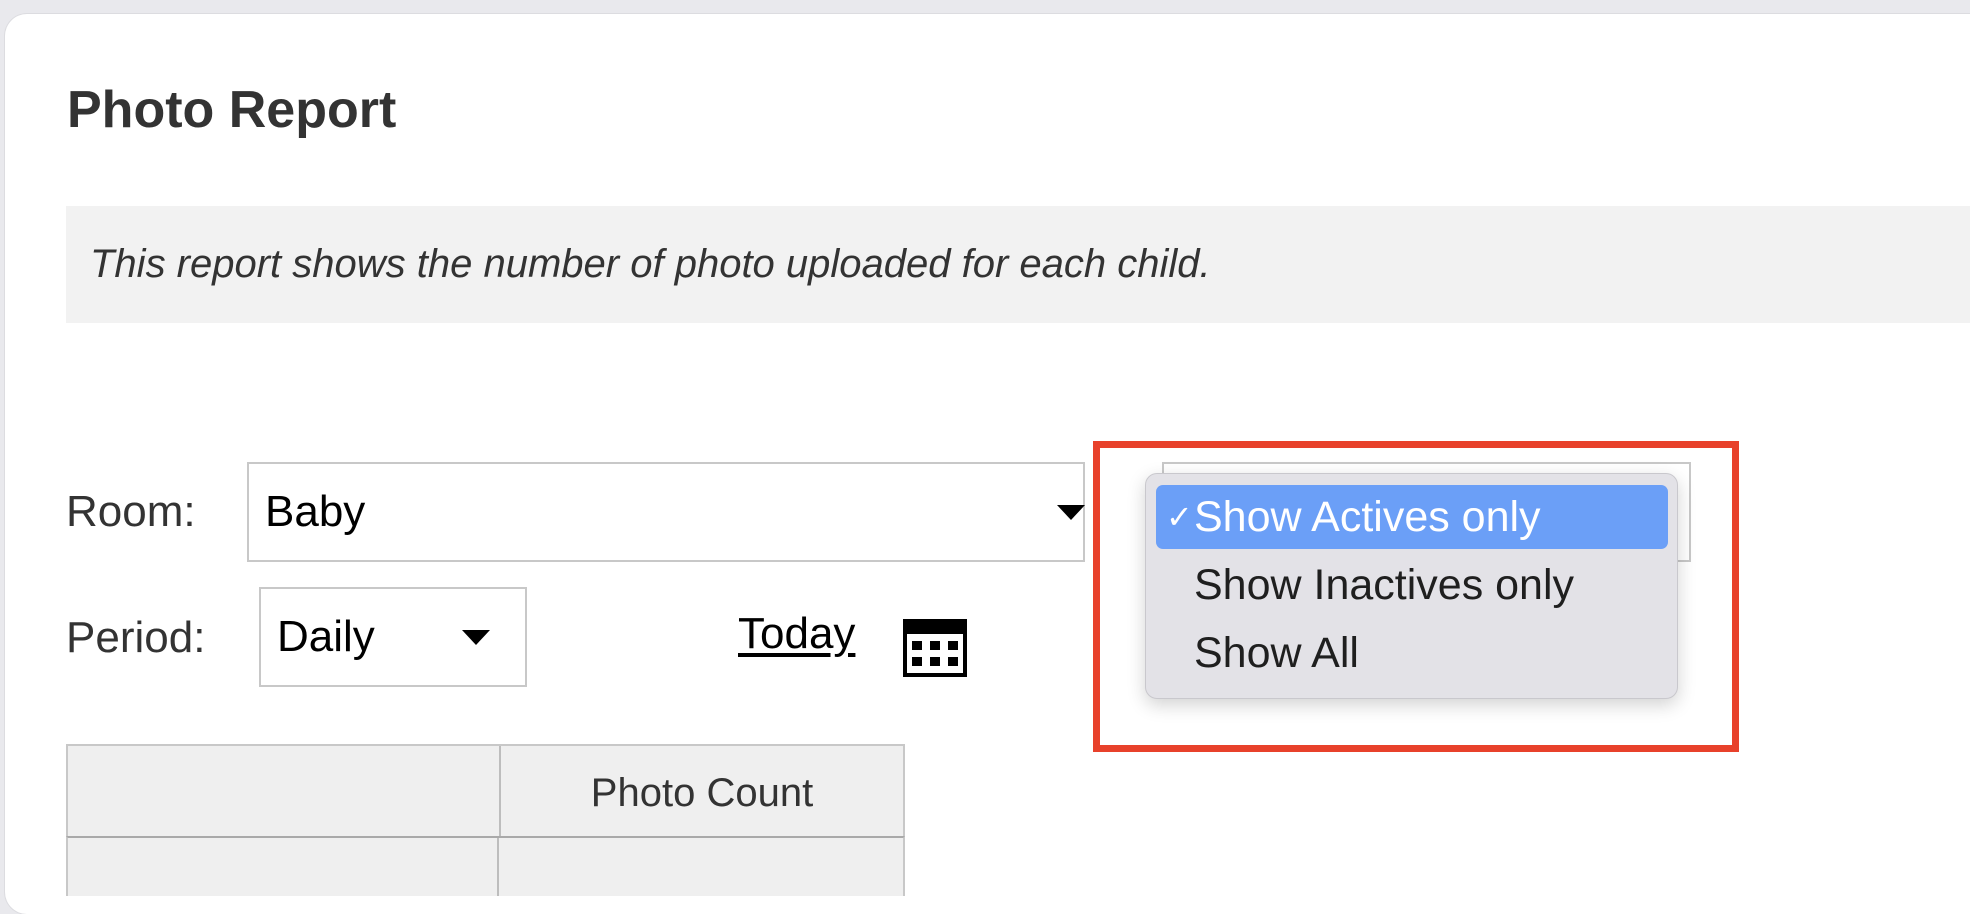  Describe the element at coordinates (666, 512) in the screenshot. I see `room-select: Baby` at that location.